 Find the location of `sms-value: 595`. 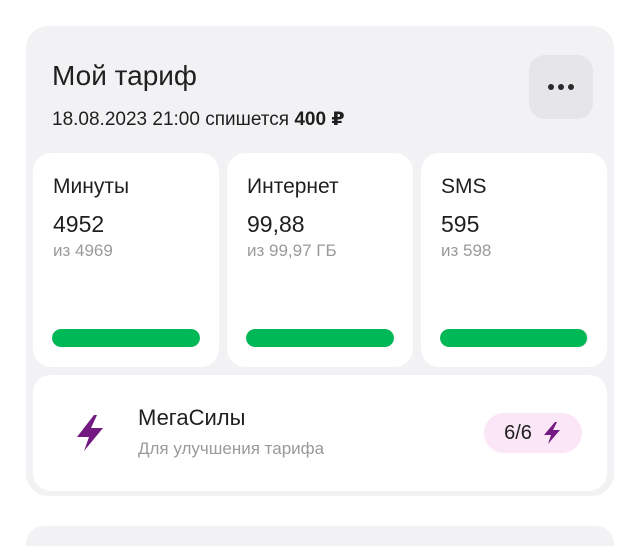

sms-value: 595 is located at coordinates (460, 224).